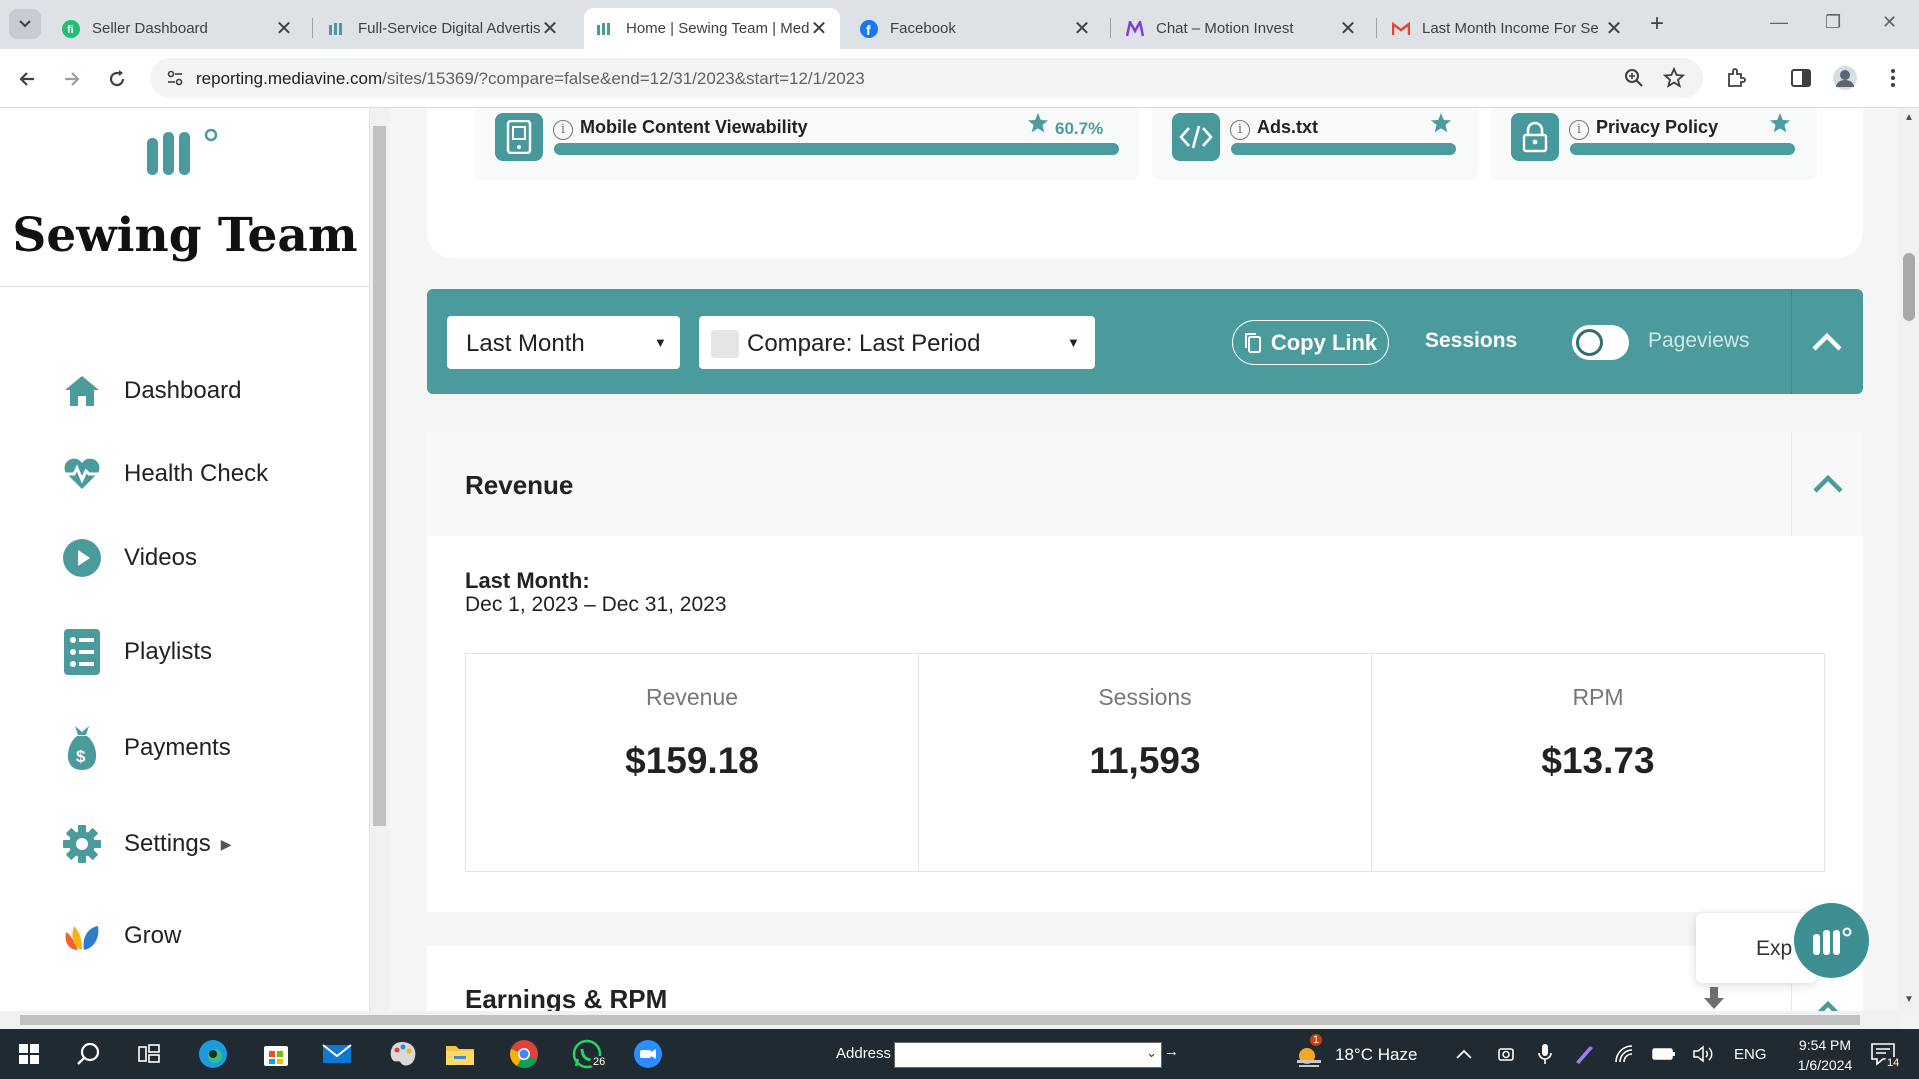 Image resolution: width=1919 pixels, height=1079 pixels. I want to click on sidebar-item-playlists: Playlists, so click(137, 652).